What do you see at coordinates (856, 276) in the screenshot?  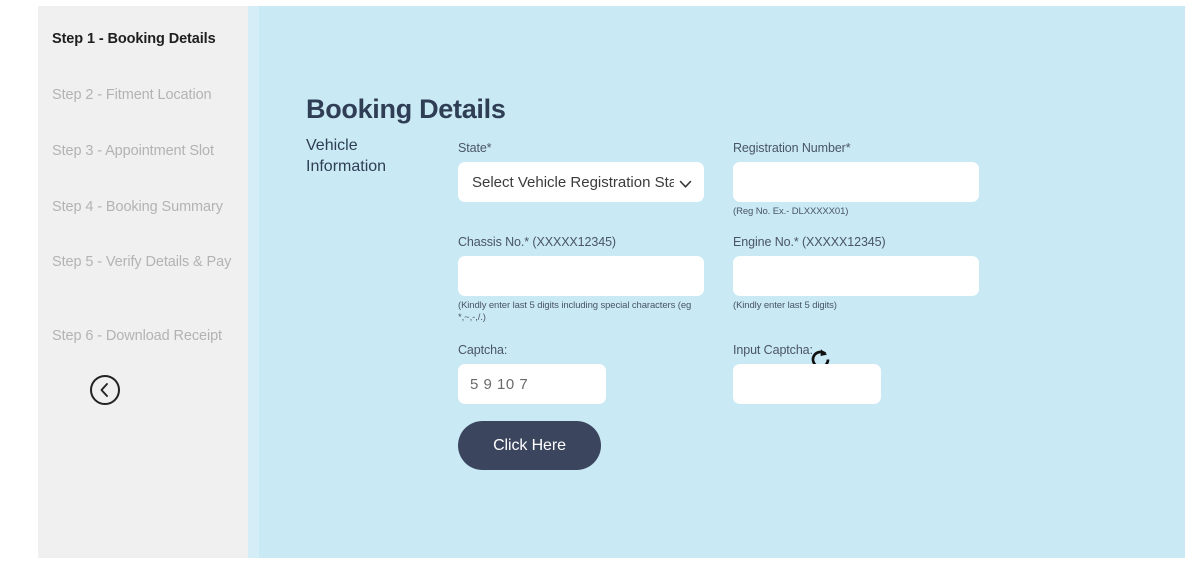 I see `engine-number-input` at bounding box center [856, 276].